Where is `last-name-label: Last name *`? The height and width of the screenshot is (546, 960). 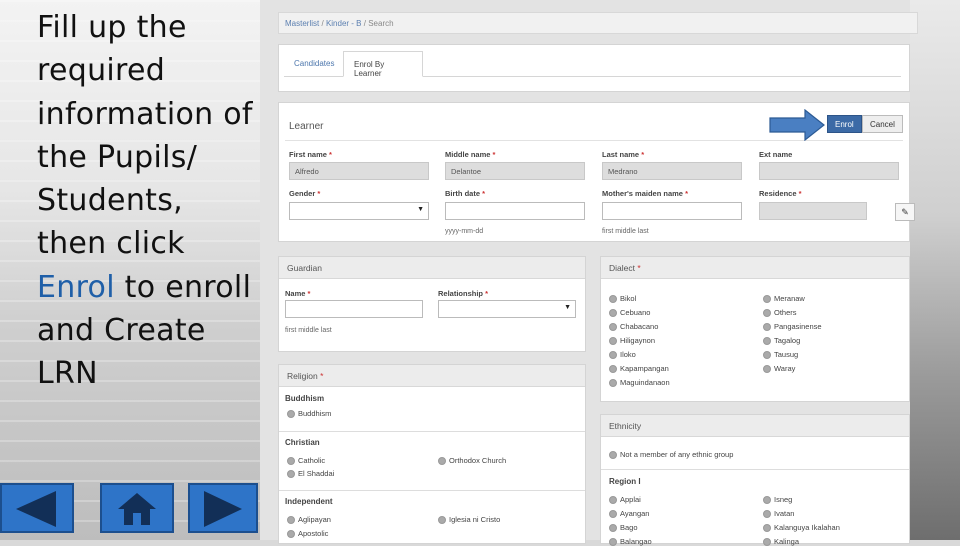
last-name-label: Last name * is located at coordinates (623, 154).